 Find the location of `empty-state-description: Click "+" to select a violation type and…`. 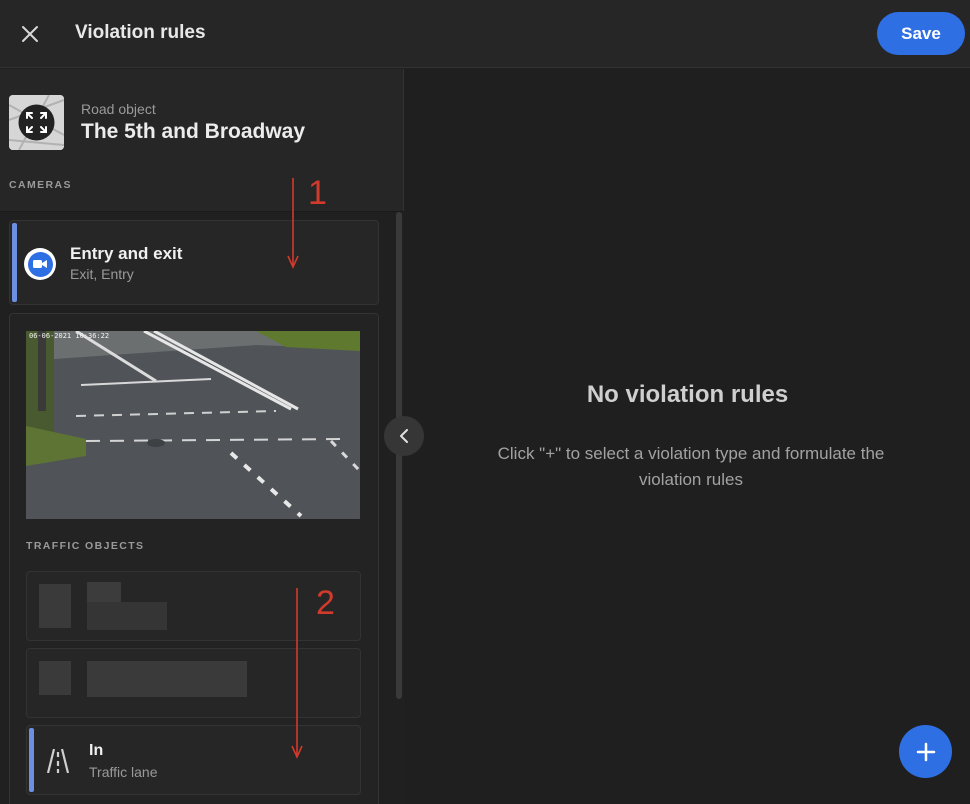

empty-state-description: Click "+" to select a violation type and… is located at coordinates (691, 466).